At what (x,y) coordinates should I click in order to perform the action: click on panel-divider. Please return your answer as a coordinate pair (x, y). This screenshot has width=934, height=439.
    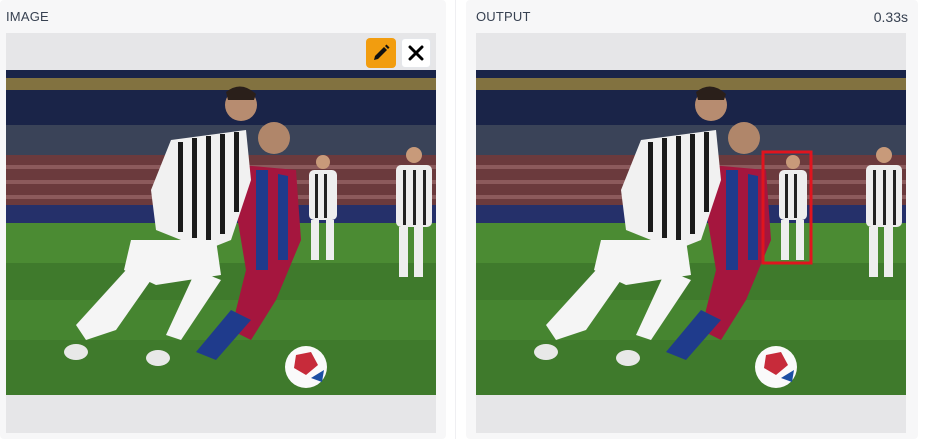
    Looking at the image, I should click on (455, 219).